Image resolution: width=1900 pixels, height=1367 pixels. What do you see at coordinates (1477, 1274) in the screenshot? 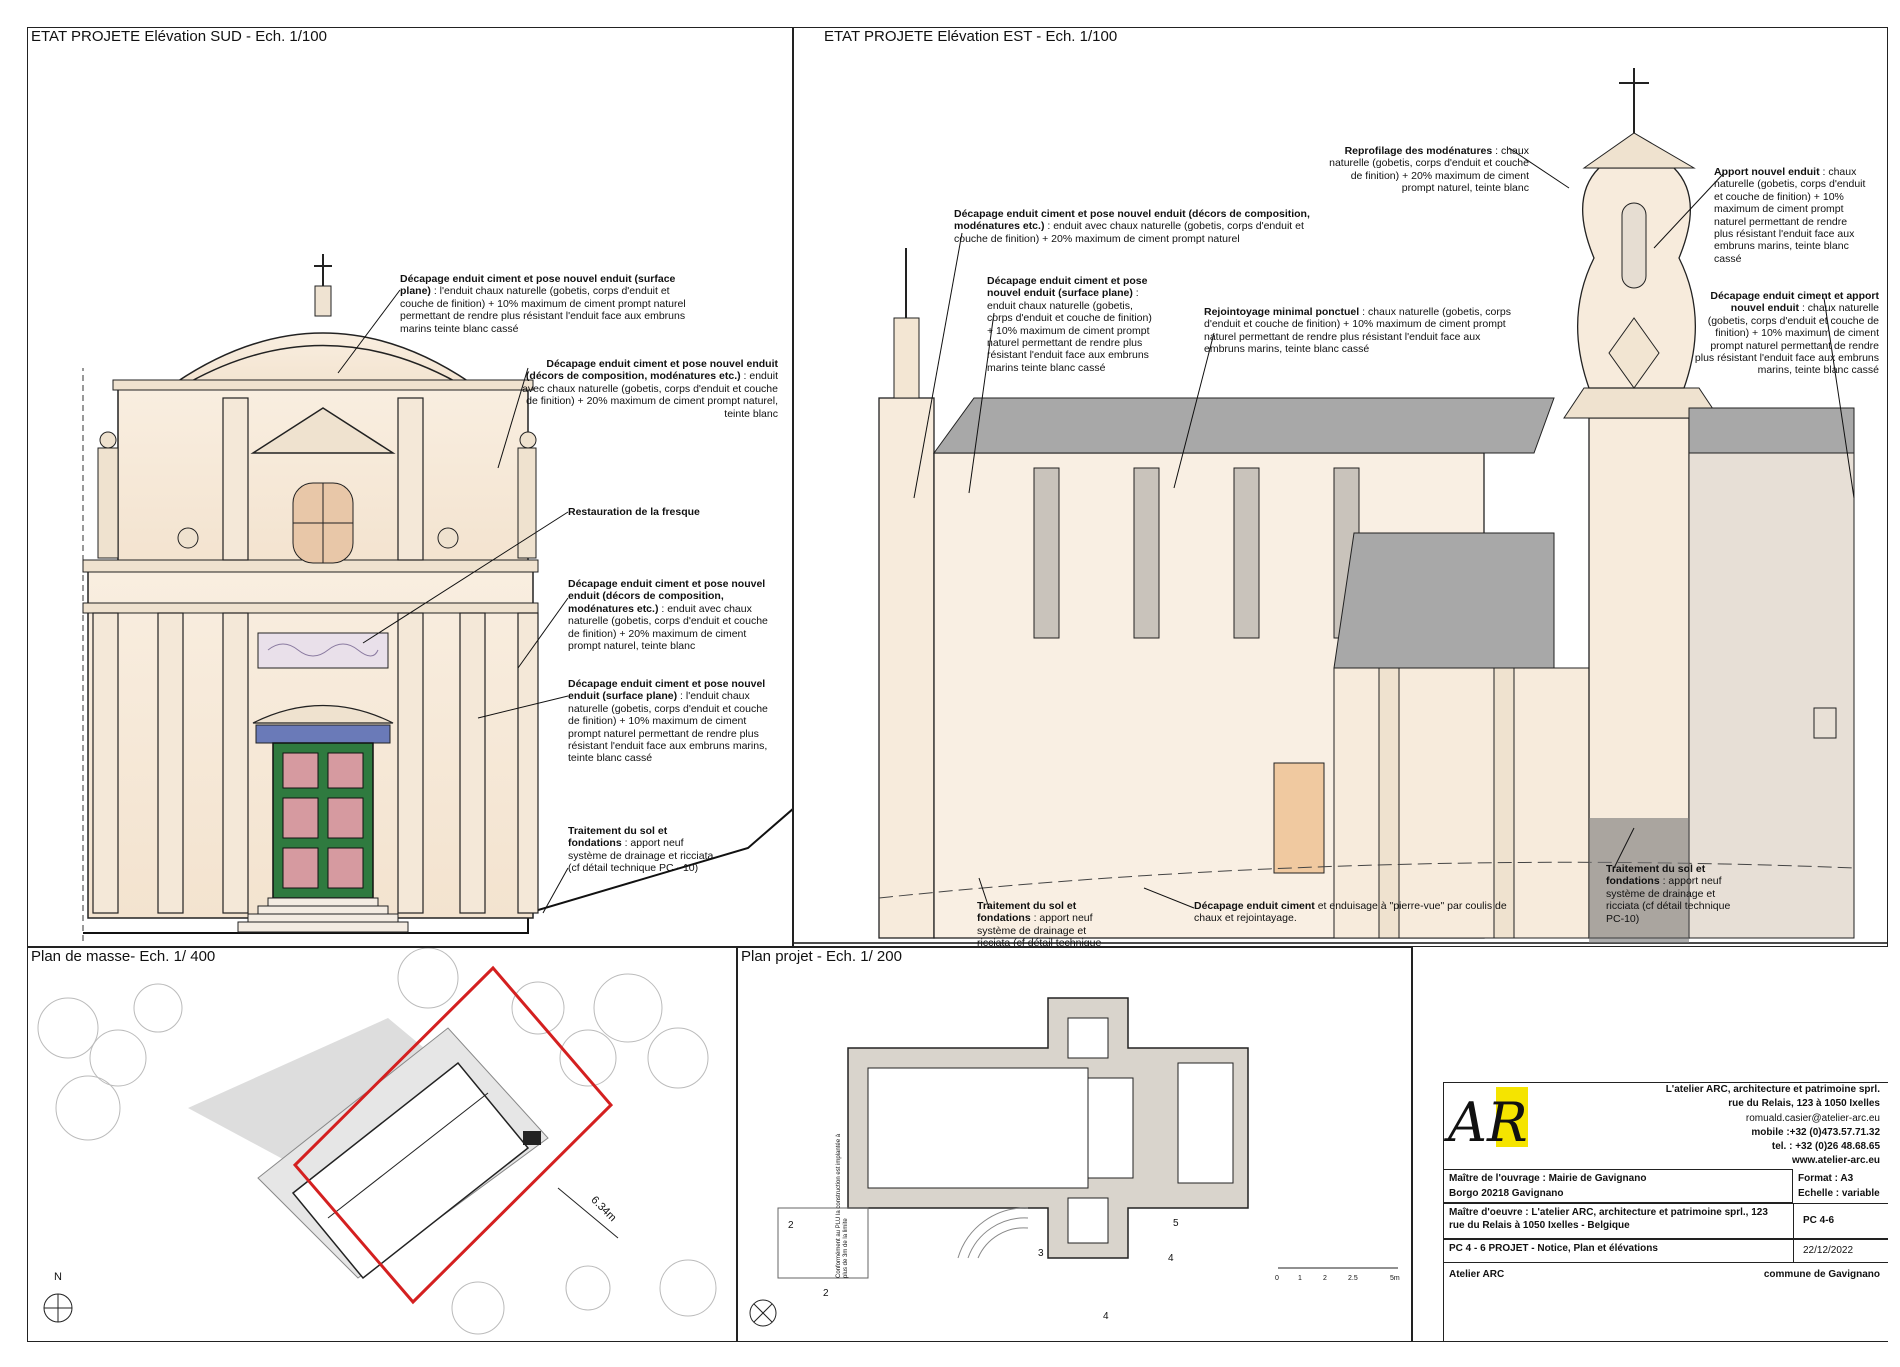
I see `atelier: Atelier ARC` at bounding box center [1477, 1274].